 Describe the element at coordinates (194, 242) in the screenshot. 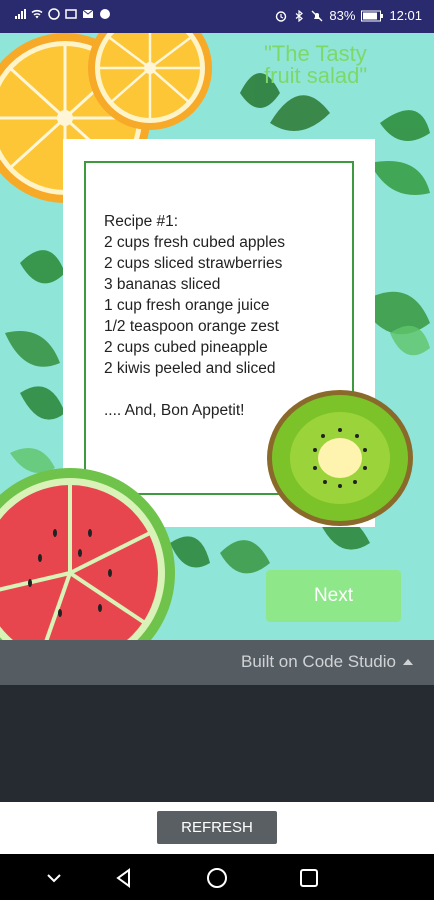

I see `recipe-line: 2 cups fresh cubed apples` at that location.